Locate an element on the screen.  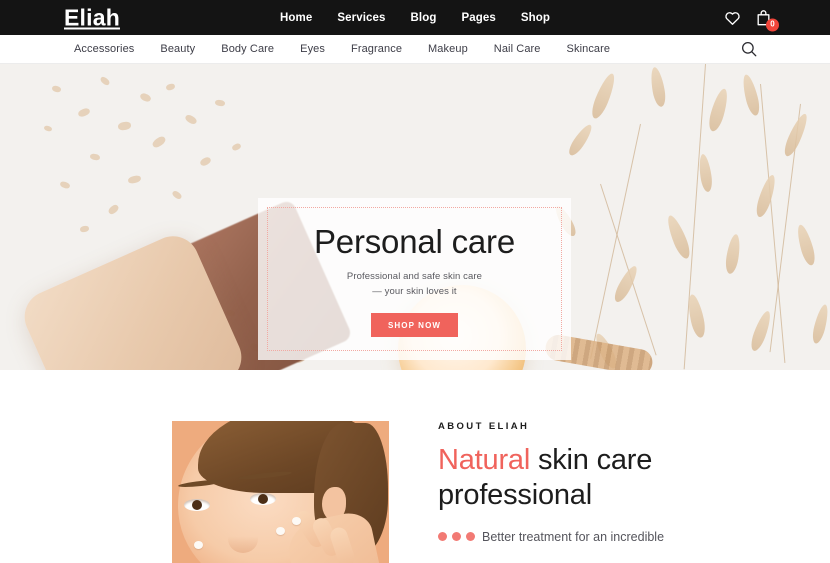
hero-subtitle-line-2: — your skin loves it is located at coordinates (414, 291).